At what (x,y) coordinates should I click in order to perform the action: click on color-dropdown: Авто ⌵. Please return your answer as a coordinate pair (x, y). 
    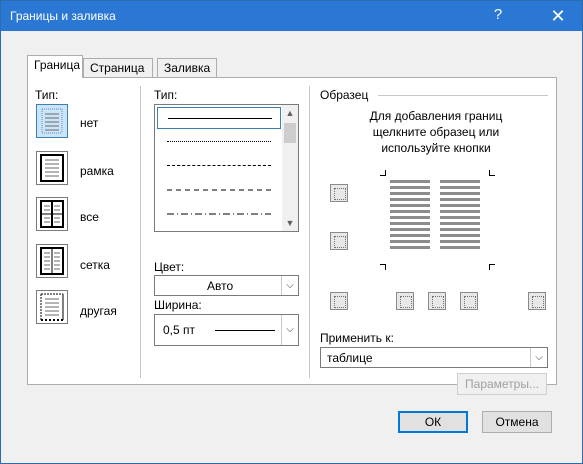
    Looking at the image, I should click on (226, 285).